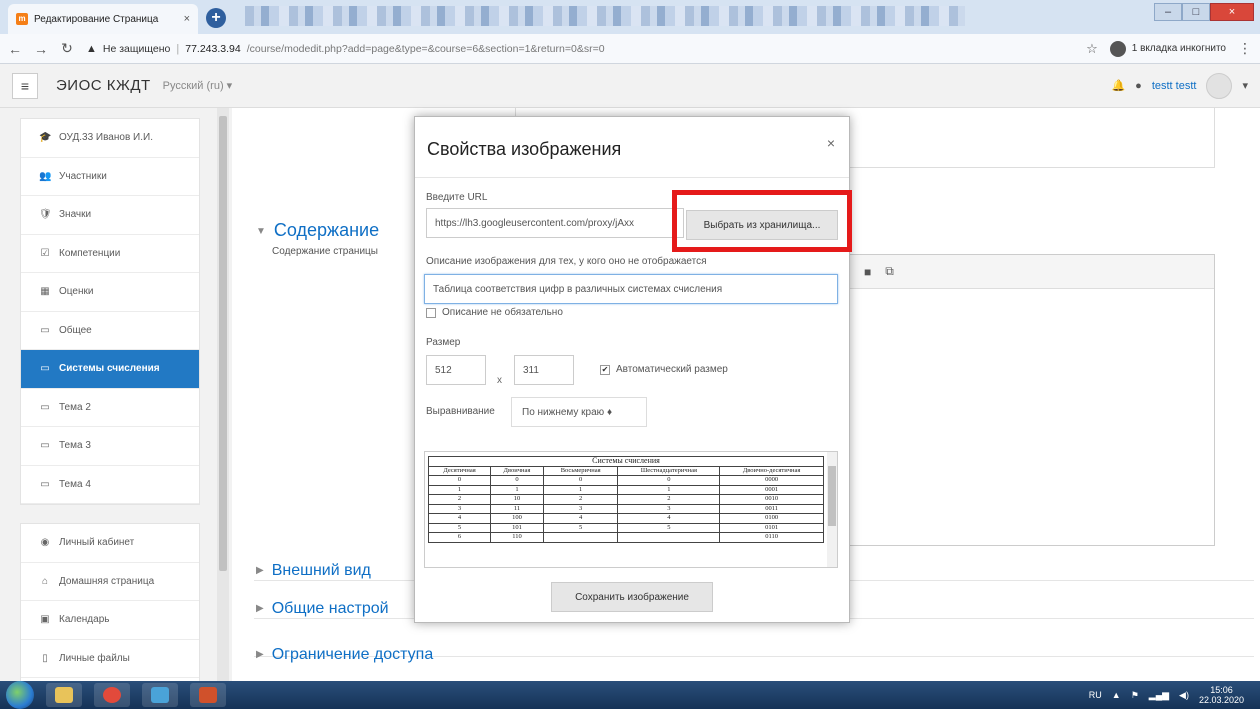  What do you see at coordinates (103, 85) in the screenshot?
I see `site-brand: ЭИОС КЖДТ` at bounding box center [103, 85].